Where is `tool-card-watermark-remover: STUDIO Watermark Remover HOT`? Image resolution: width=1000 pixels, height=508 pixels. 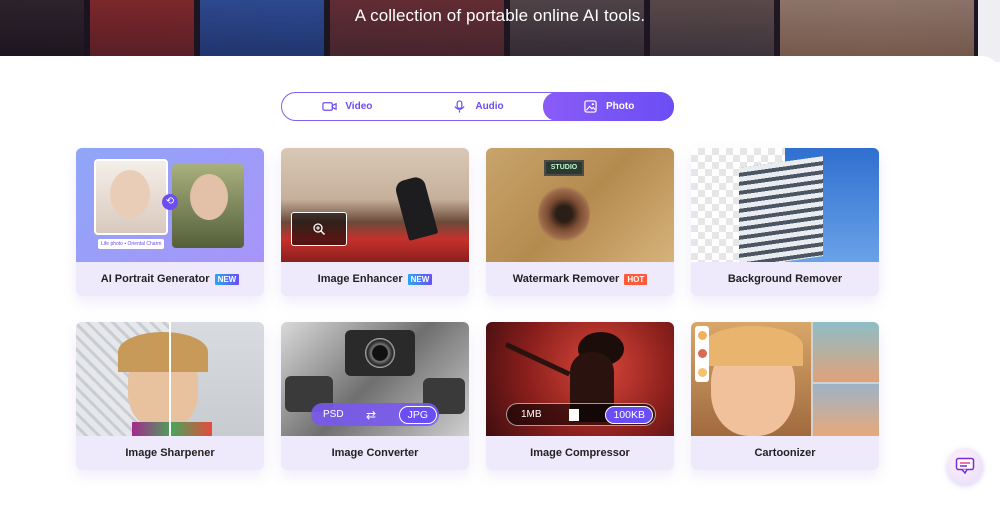
tool-card-watermark-remover: STUDIO Watermark Remover HOT is located at coordinates (580, 222).